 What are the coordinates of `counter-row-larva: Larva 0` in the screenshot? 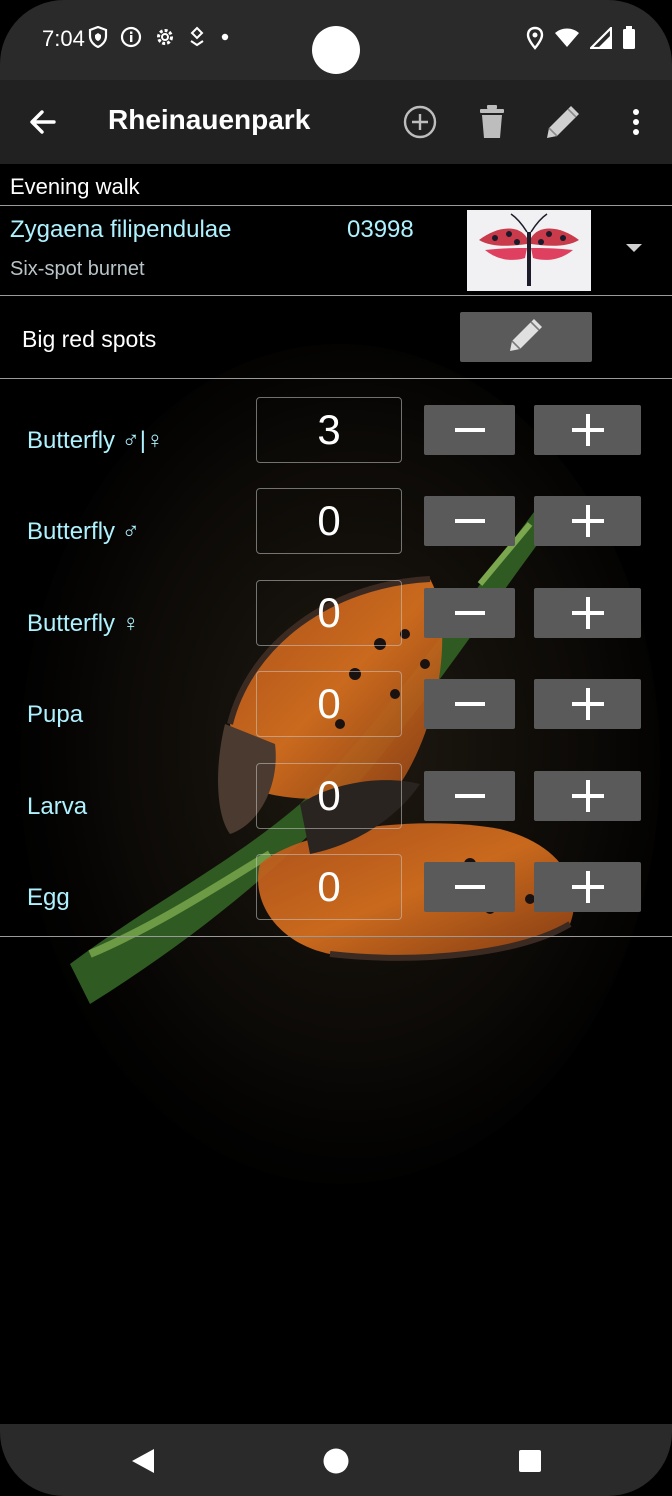 It's located at (336, 809).